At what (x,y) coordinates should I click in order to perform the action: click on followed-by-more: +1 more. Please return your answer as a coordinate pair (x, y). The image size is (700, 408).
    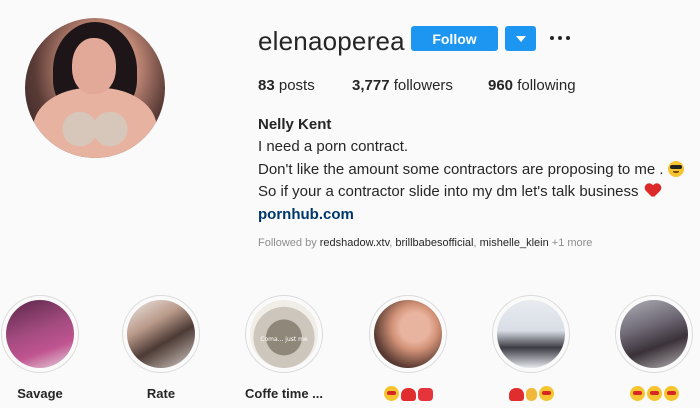
    Looking at the image, I should click on (572, 243).